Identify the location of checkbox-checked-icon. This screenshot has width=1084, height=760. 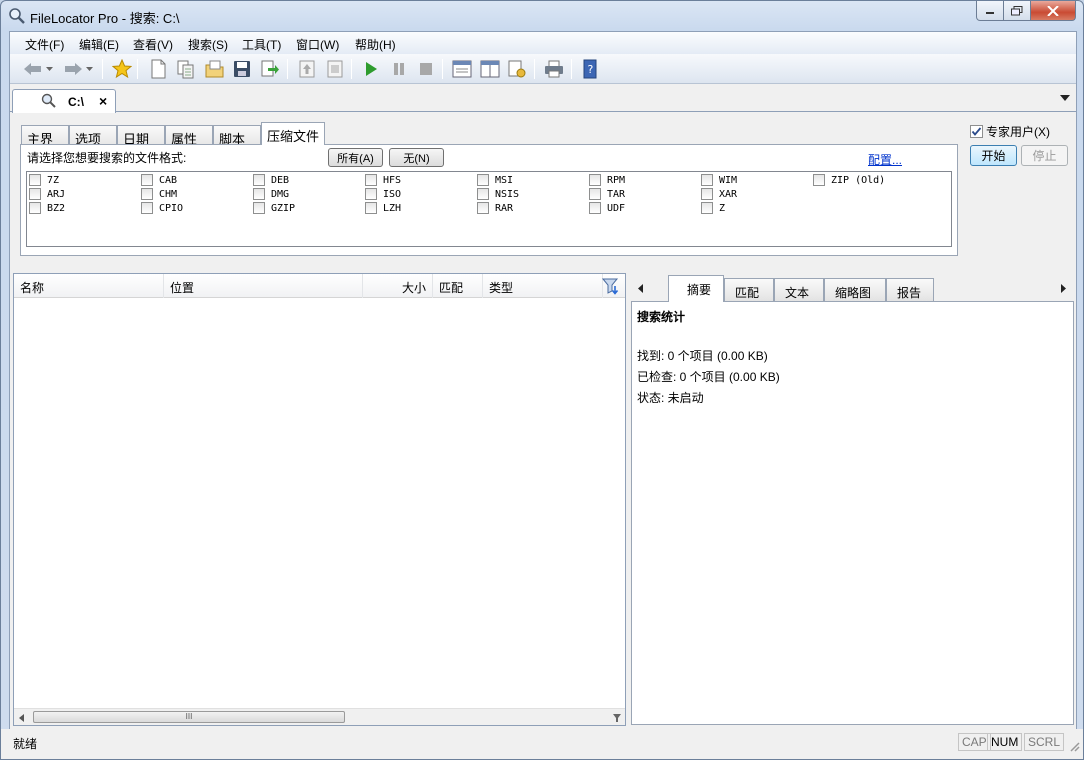
(976, 131).